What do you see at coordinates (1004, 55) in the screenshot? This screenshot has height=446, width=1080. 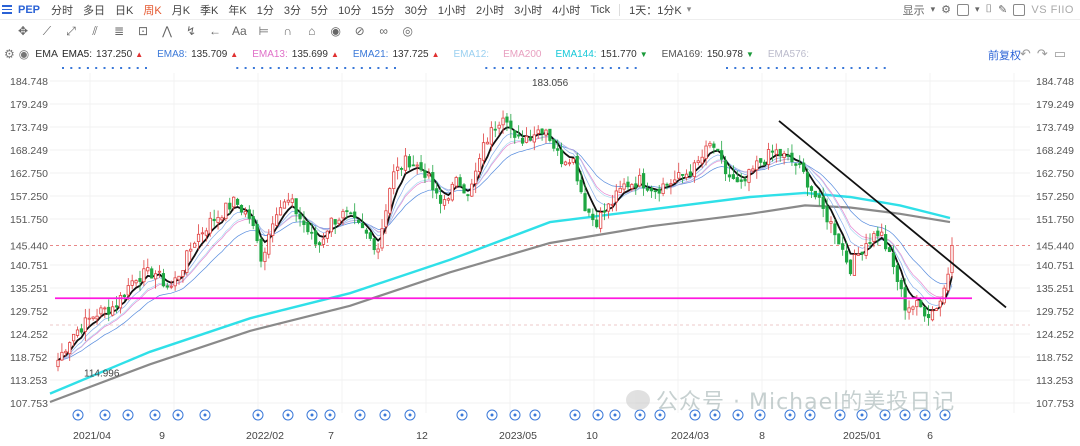 I see `fuquan-toggle: 前复权` at bounding box center [1004, 55].